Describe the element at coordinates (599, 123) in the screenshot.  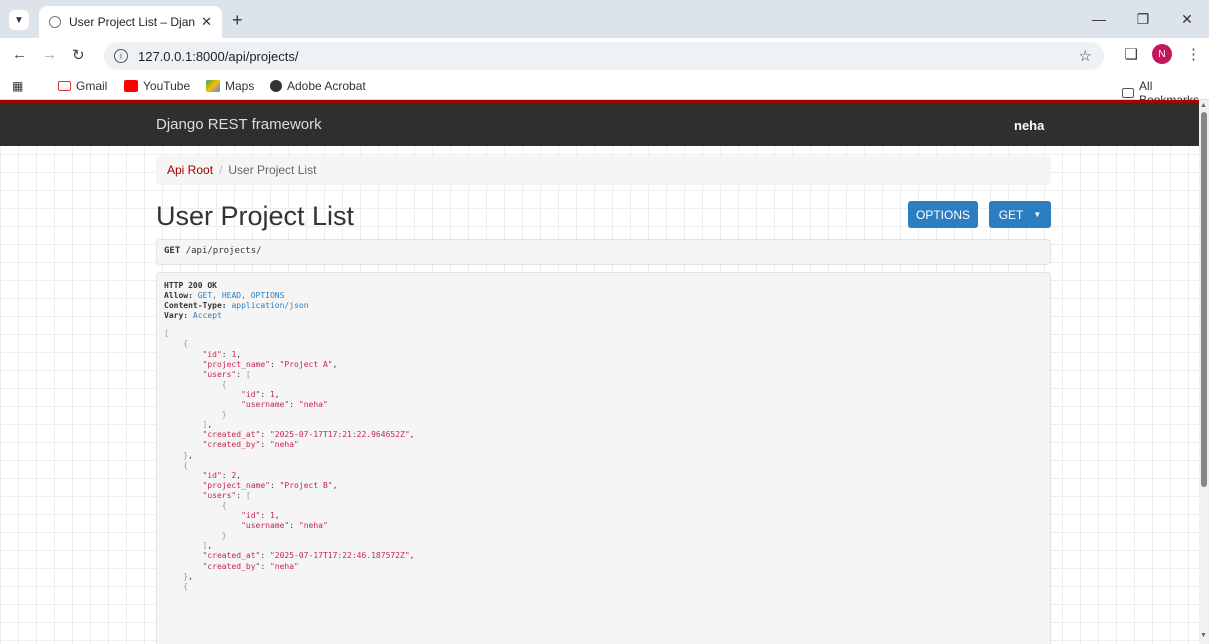
I see `drf-navbar: Django REST framework neha` at that location.